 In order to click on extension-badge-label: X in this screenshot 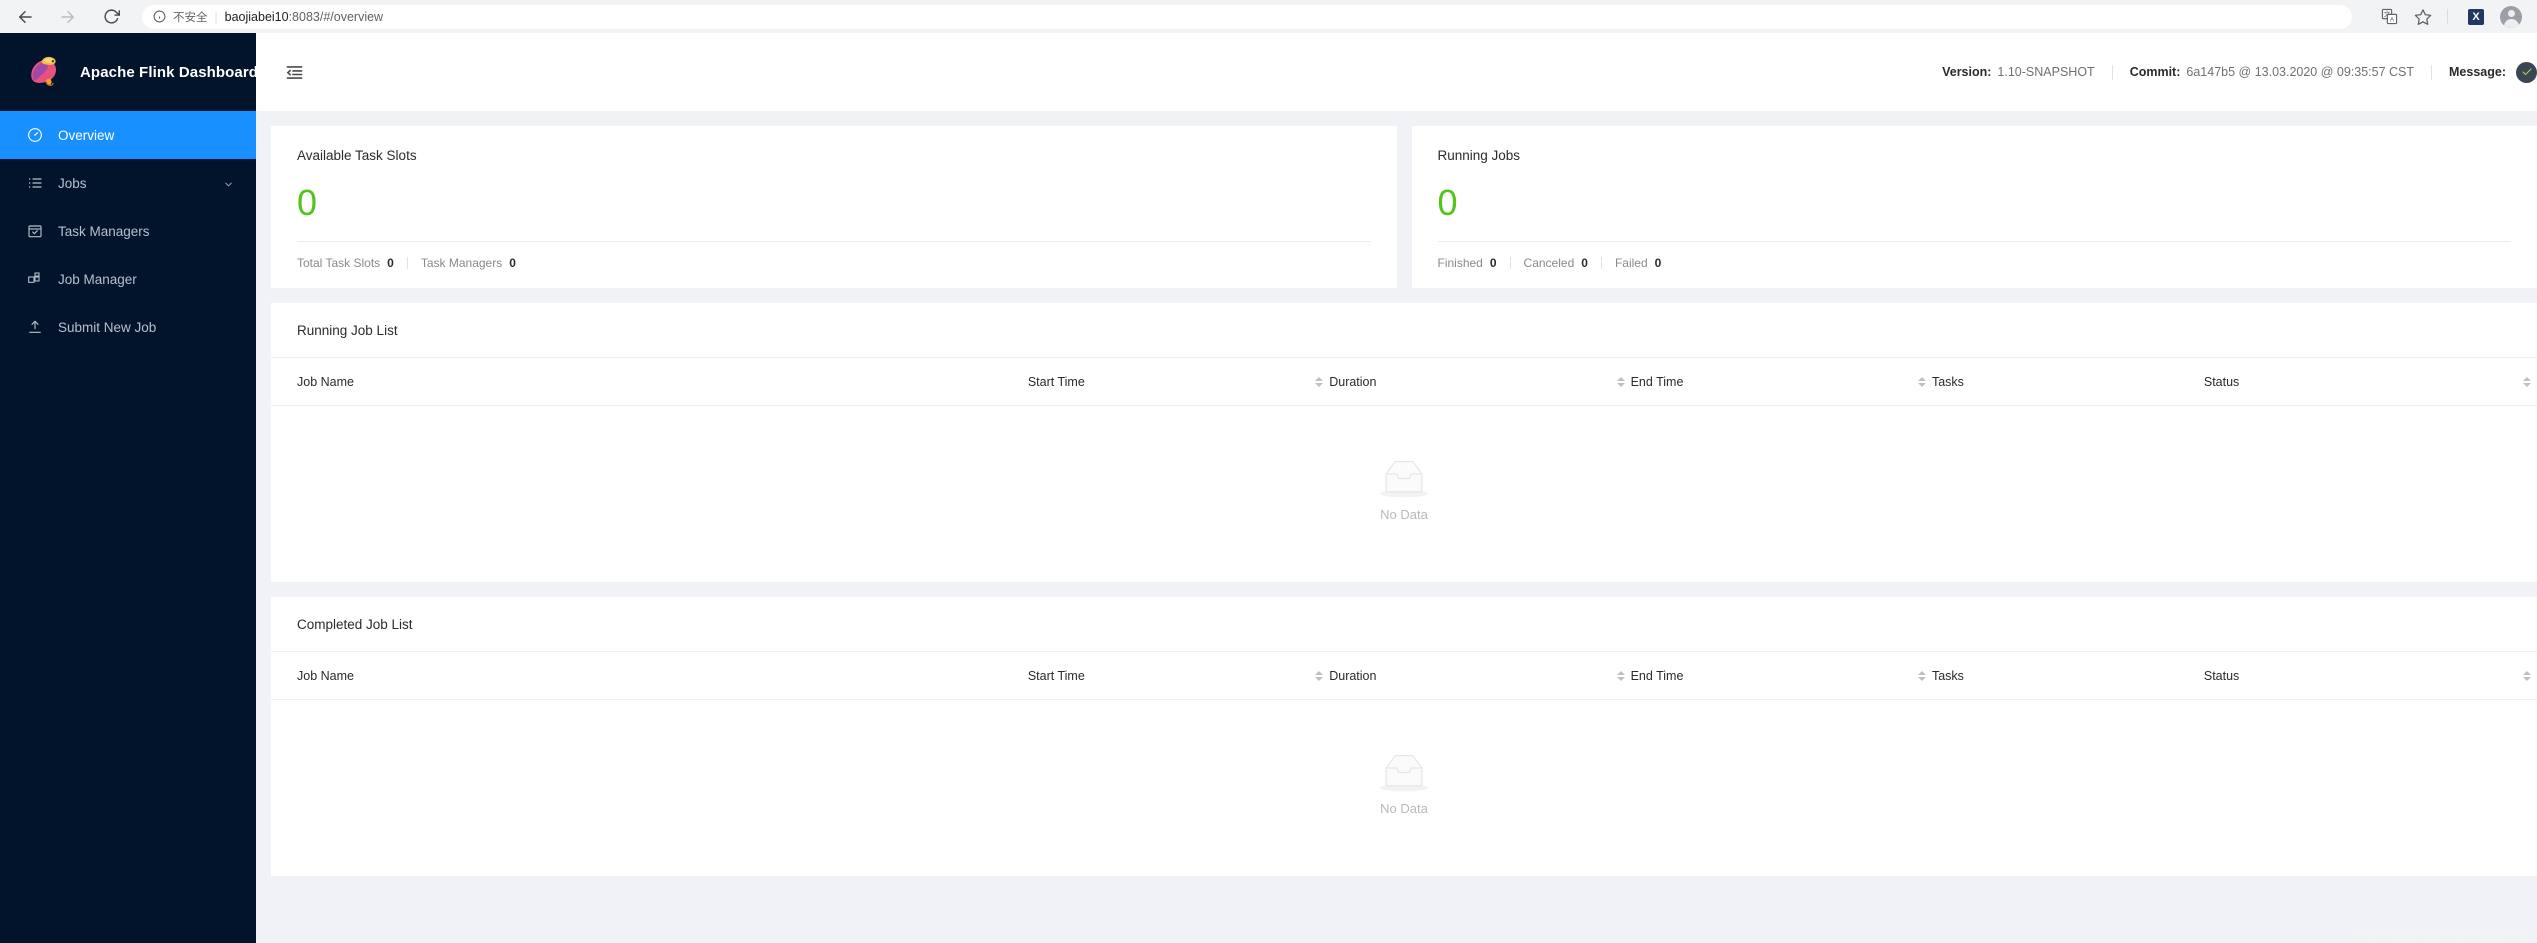, I will do `click(2476, 16)`.